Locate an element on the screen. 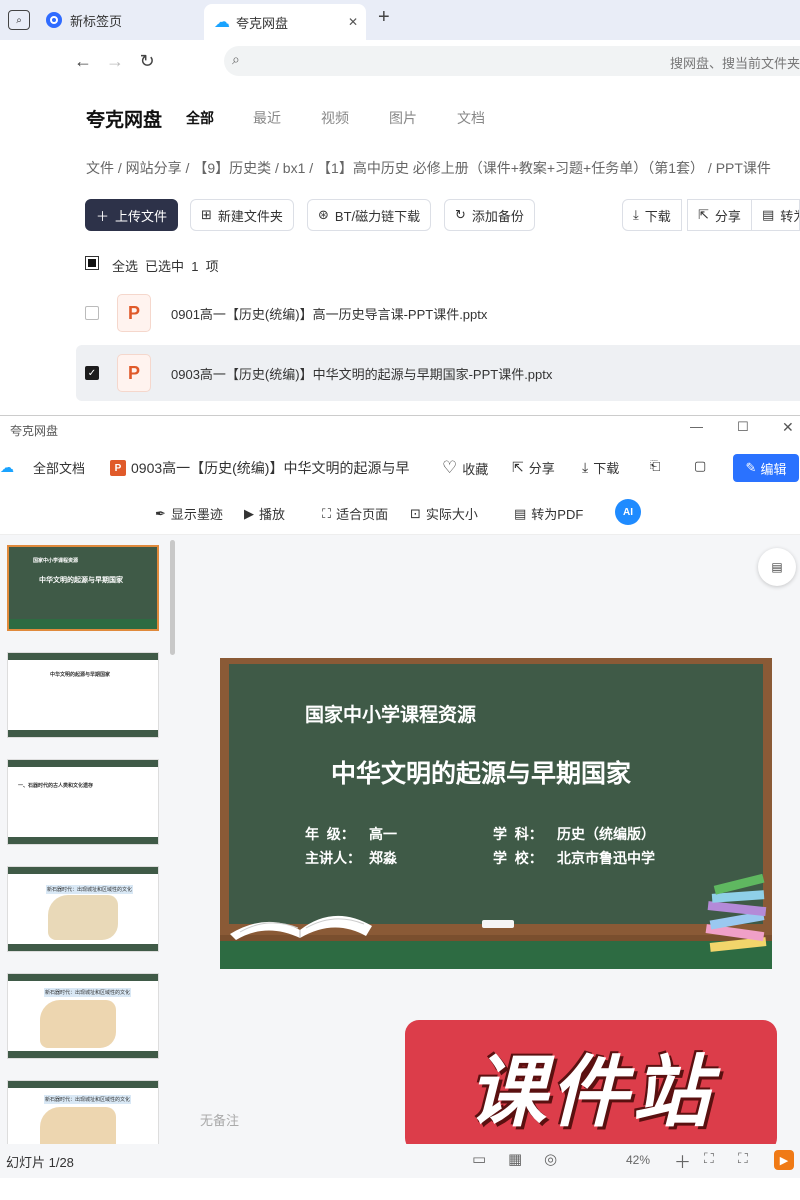 Image resolution: width=800 pixels, height=1200 pixels. collect-button: ♡ 收藏 is located at coordinates (465, 468).